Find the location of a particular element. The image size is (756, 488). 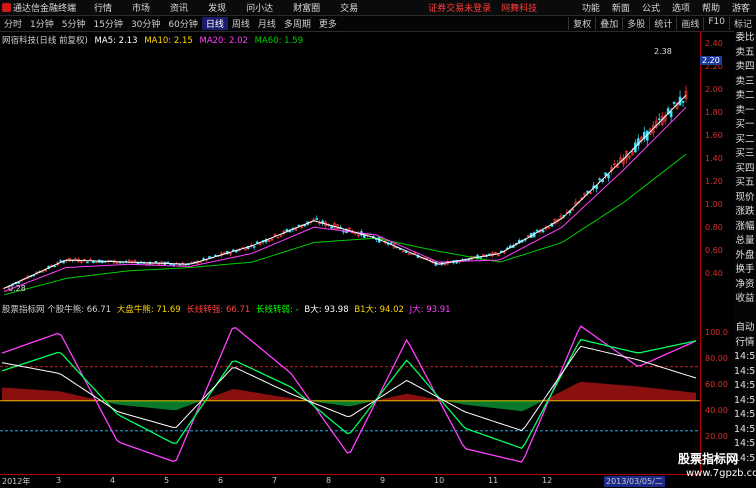

side-panel-item: 卖一 is located at coordinates (745, 111).